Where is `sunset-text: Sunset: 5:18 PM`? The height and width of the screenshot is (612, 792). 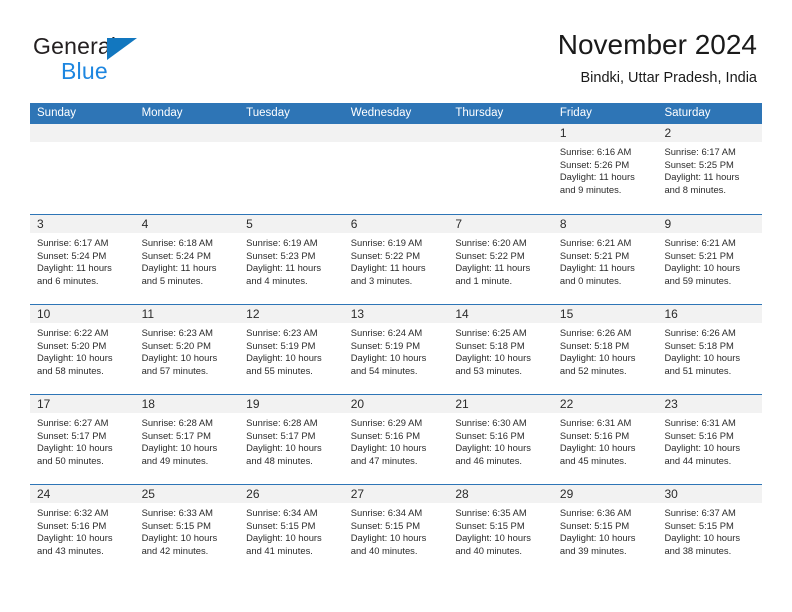 sunset-text: Sunset: 5:18 PM is located at coordinates (594, 345).